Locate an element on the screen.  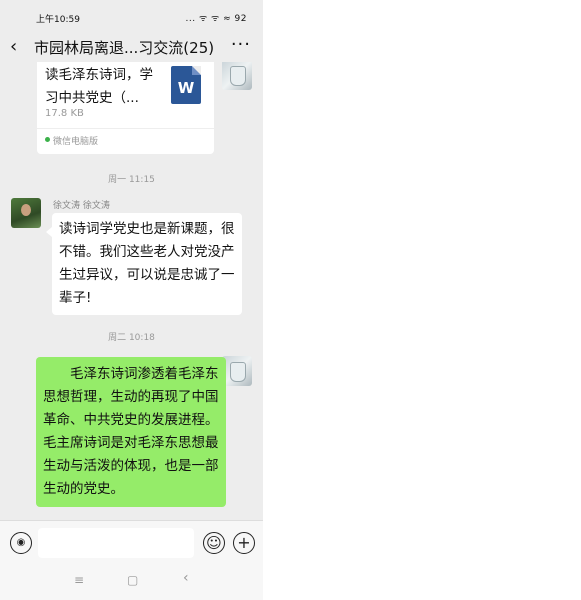
voice-icon: ◉ is located at coordinates (21, 543).